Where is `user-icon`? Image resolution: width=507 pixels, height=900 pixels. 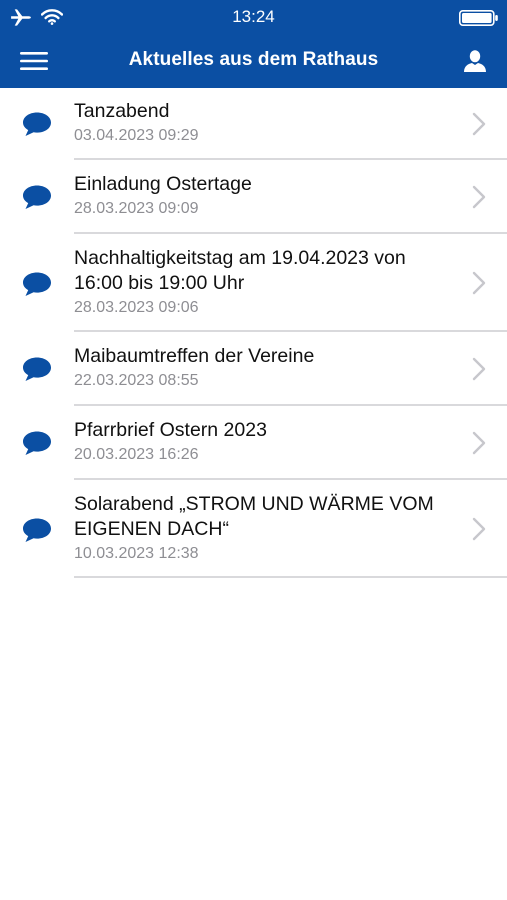 user-icon is located at coordinates (475, 61).